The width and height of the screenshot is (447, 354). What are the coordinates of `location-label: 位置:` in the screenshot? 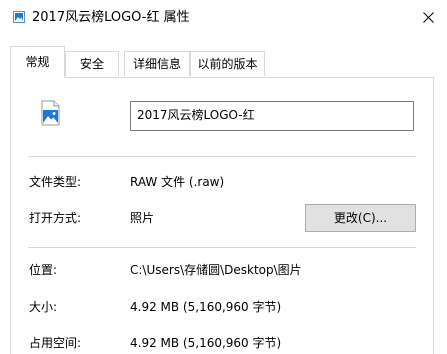 It's located at (43, 270).